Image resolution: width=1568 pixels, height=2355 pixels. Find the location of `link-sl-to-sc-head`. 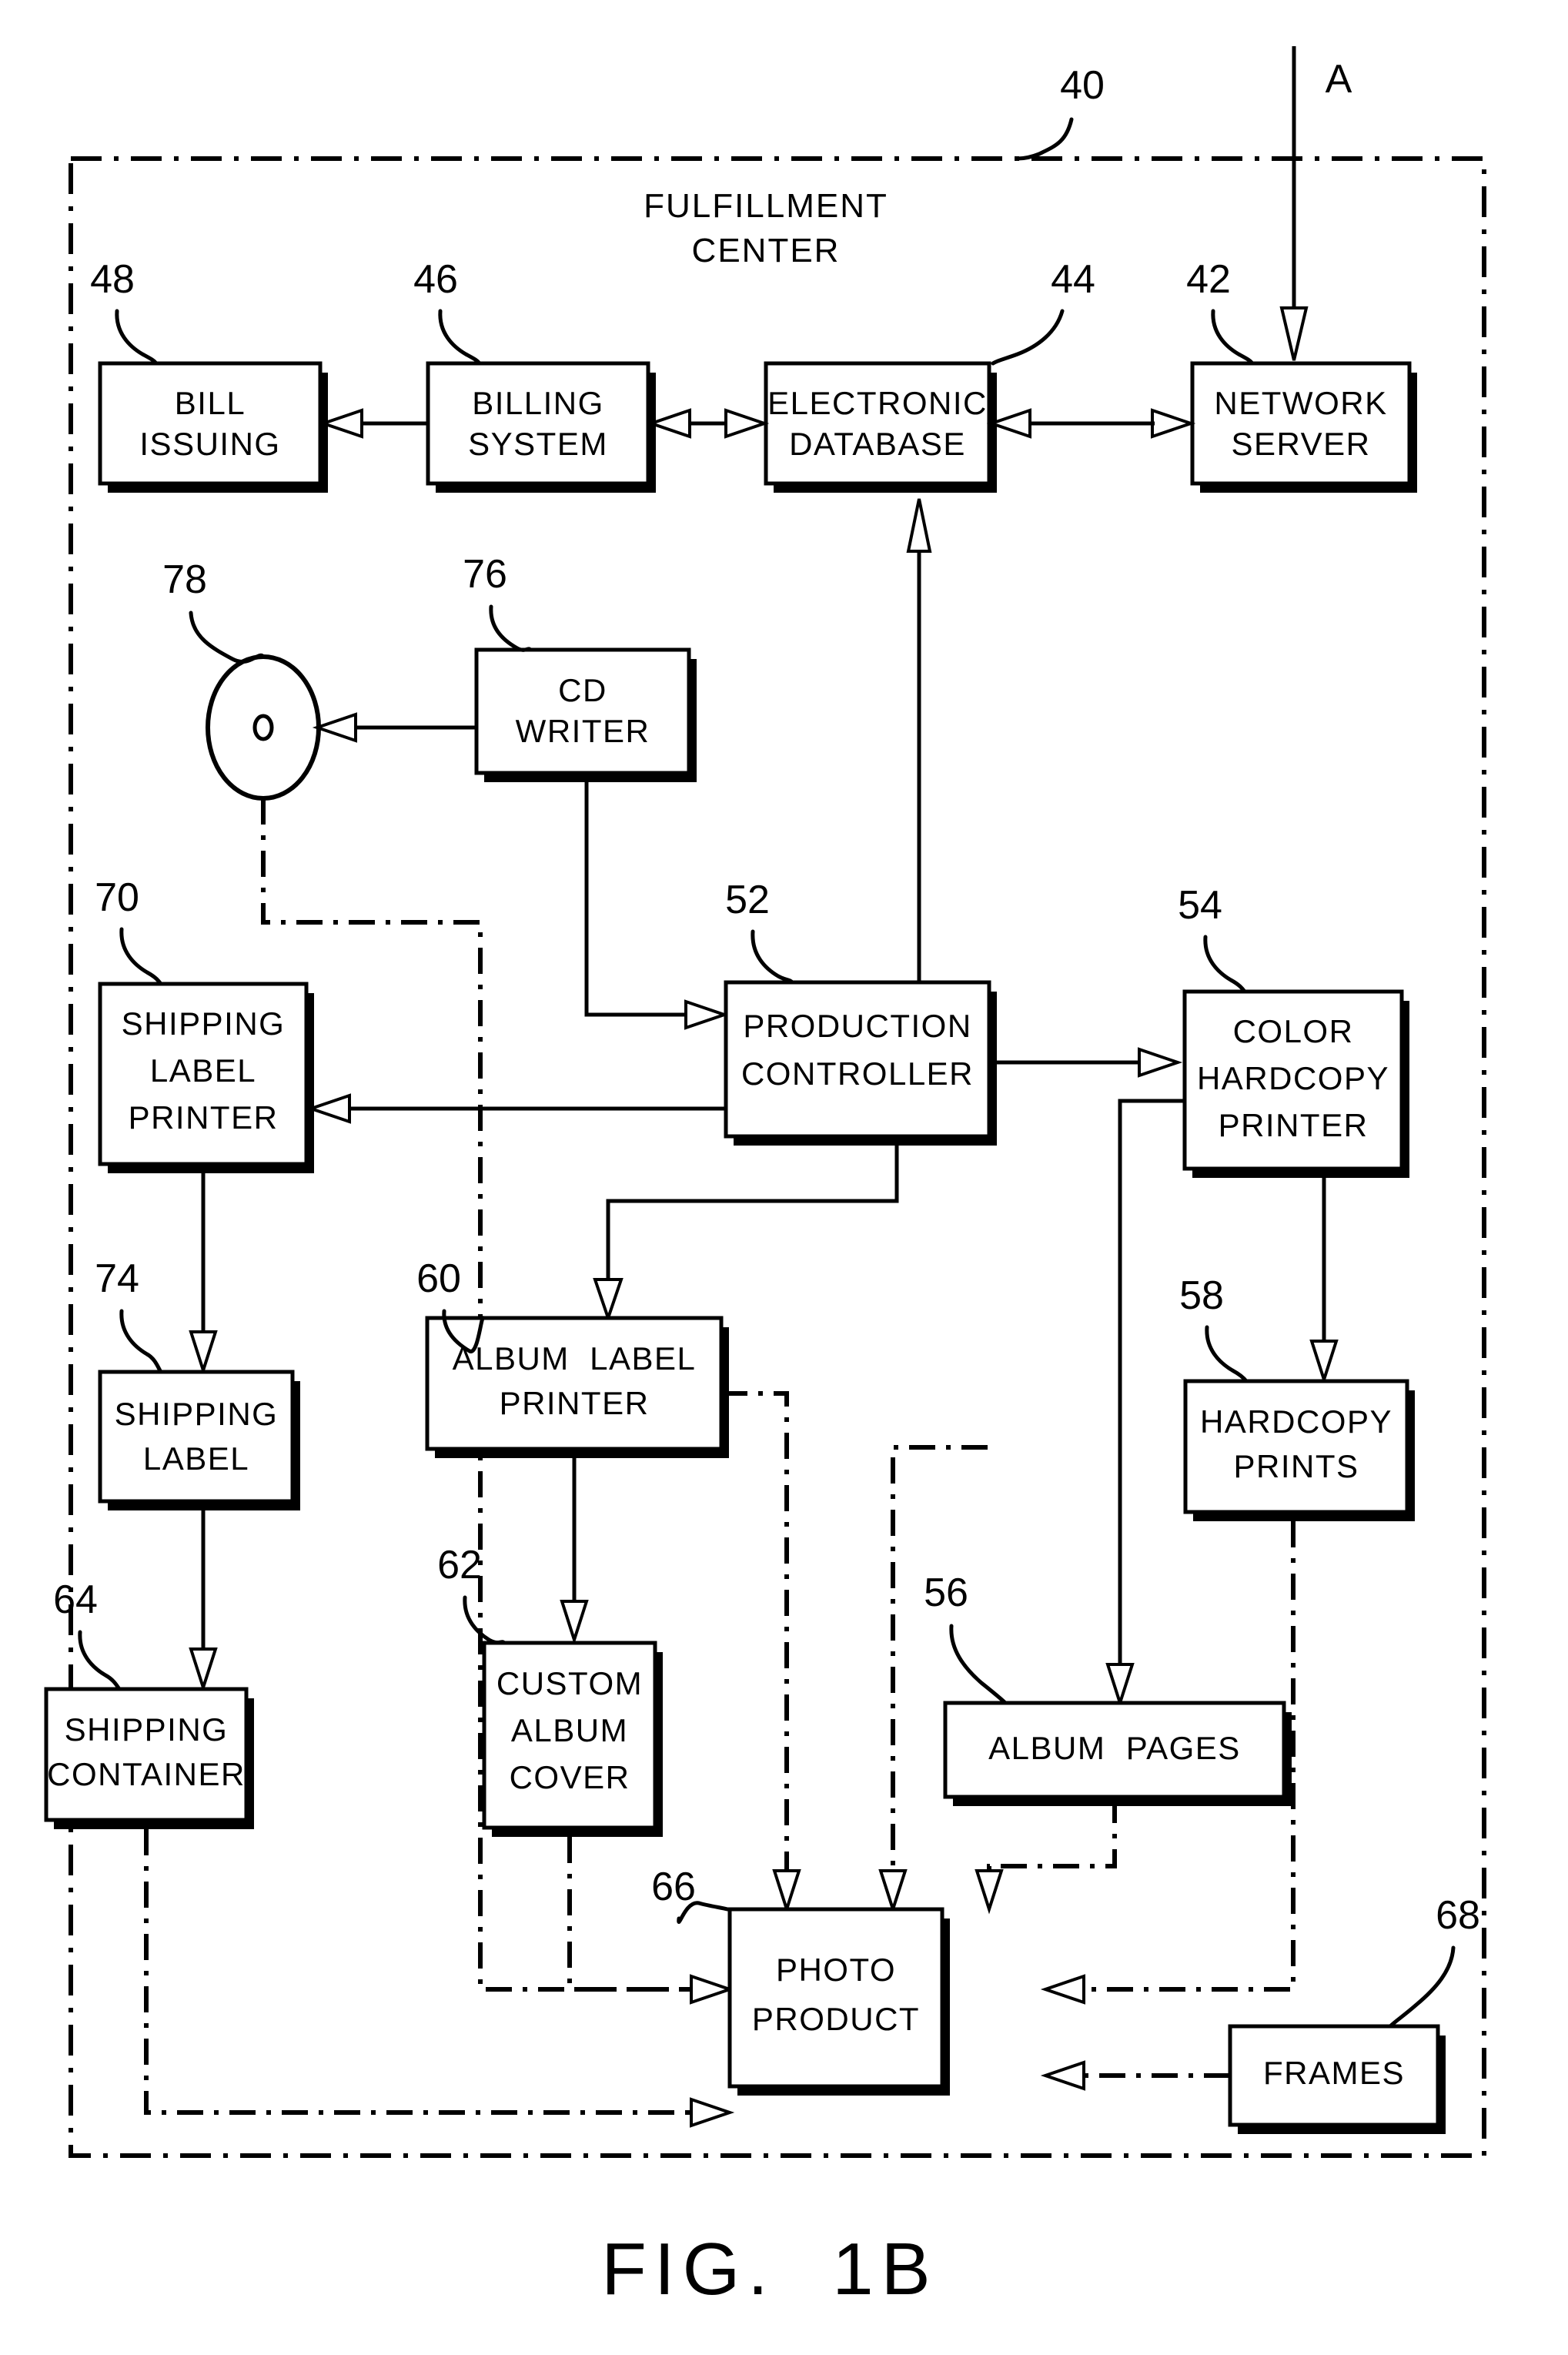

link-sl-to-sc-head is located at coordinates (203, 1670).